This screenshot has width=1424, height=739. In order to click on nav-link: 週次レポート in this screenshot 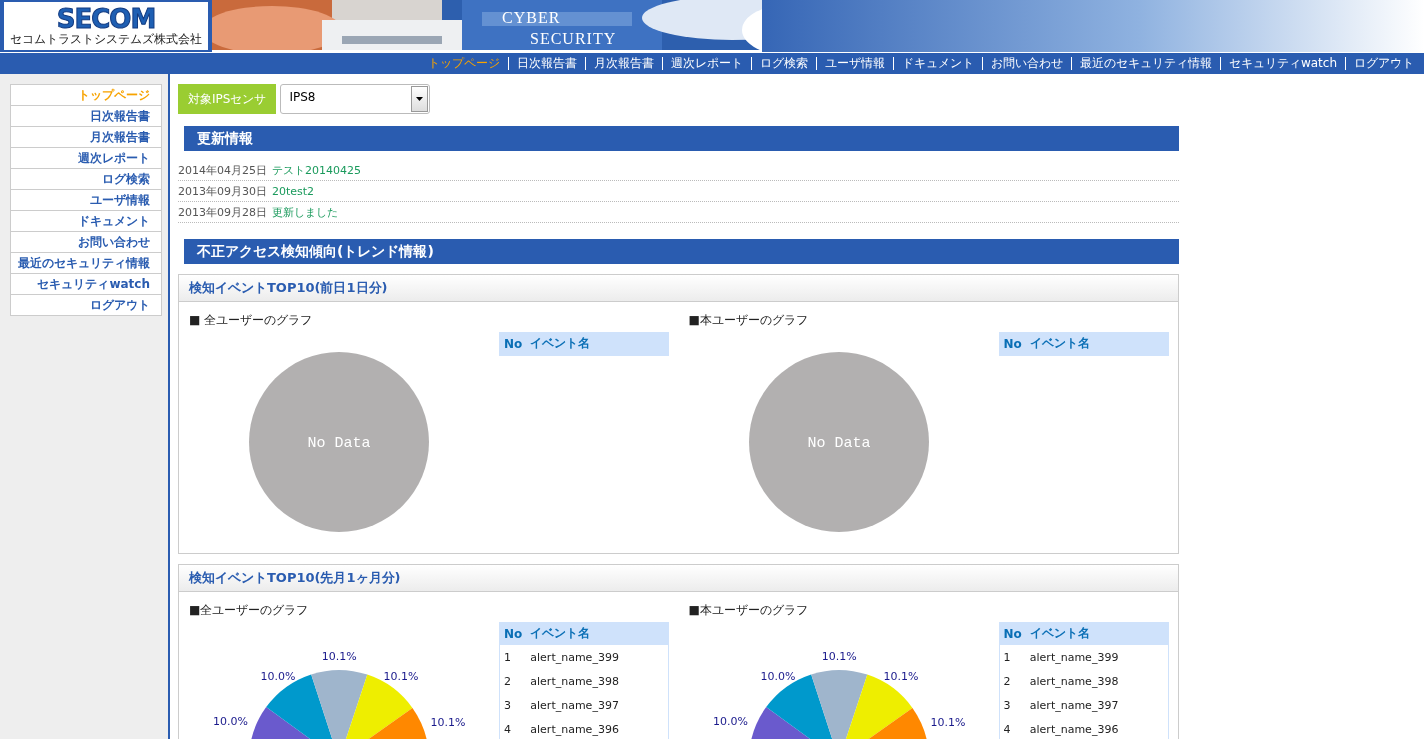, I will do `click(706, 63)`.